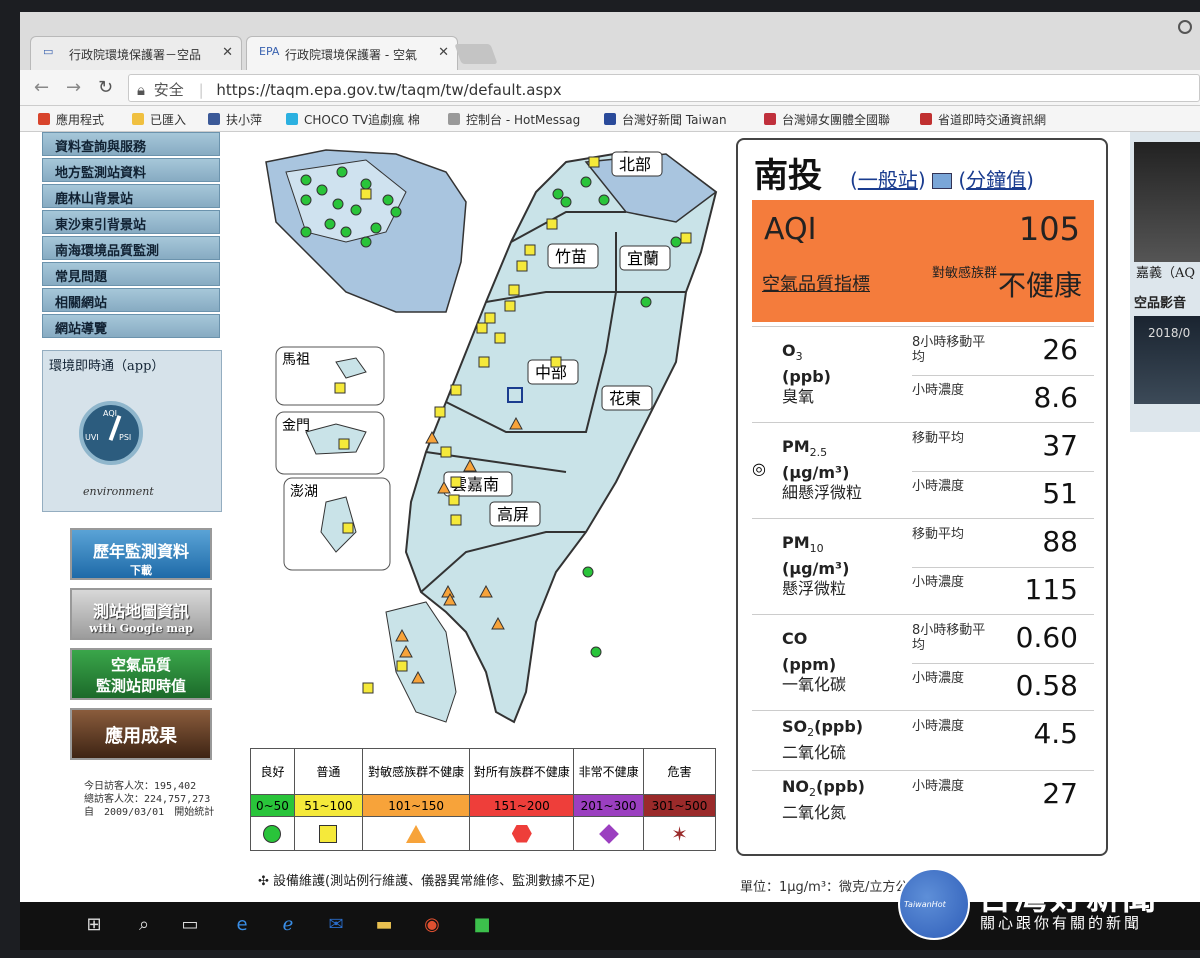 The image size is (1200, 958). What do you see at coordinates (141, 614) in the screenshot?
I see `station-map-button: 測站地圖資訊 with Google map` at bounding box center [141, 614].